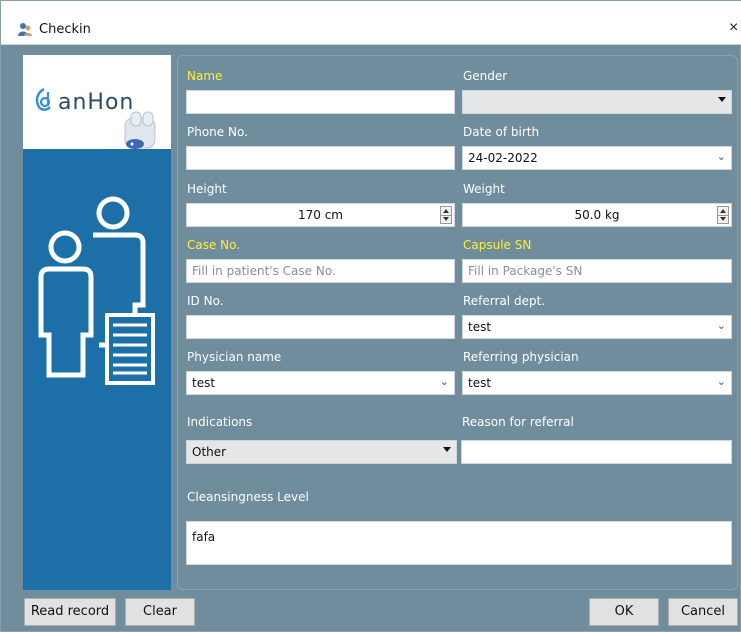  What do you see at coordinates (214, 245) in the screenshot?
I see `case-no-label: Case No.` at bounding box center [214, 245].